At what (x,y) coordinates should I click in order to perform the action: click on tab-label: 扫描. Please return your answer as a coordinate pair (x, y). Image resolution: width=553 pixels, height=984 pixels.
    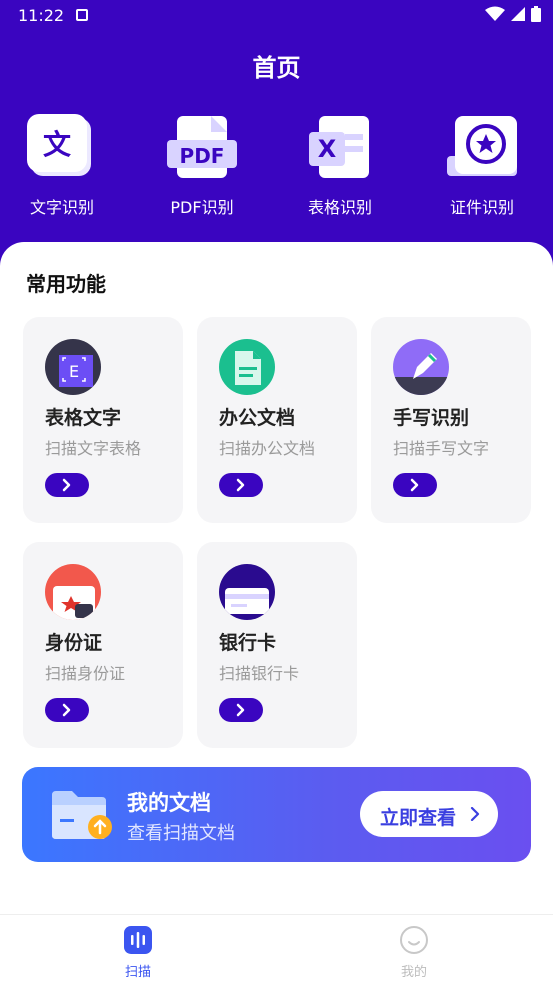
    Looking at the image, I should click on (137, 972).